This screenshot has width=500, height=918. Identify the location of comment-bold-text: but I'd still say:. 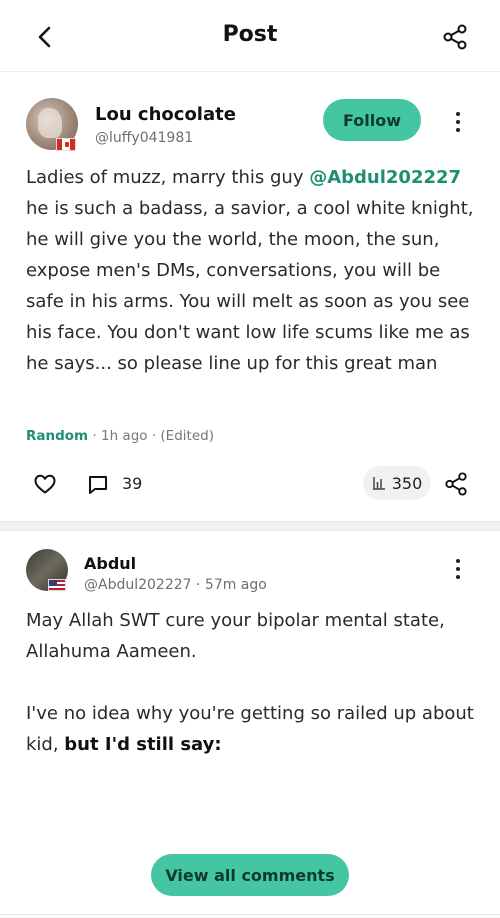
(143, 744).